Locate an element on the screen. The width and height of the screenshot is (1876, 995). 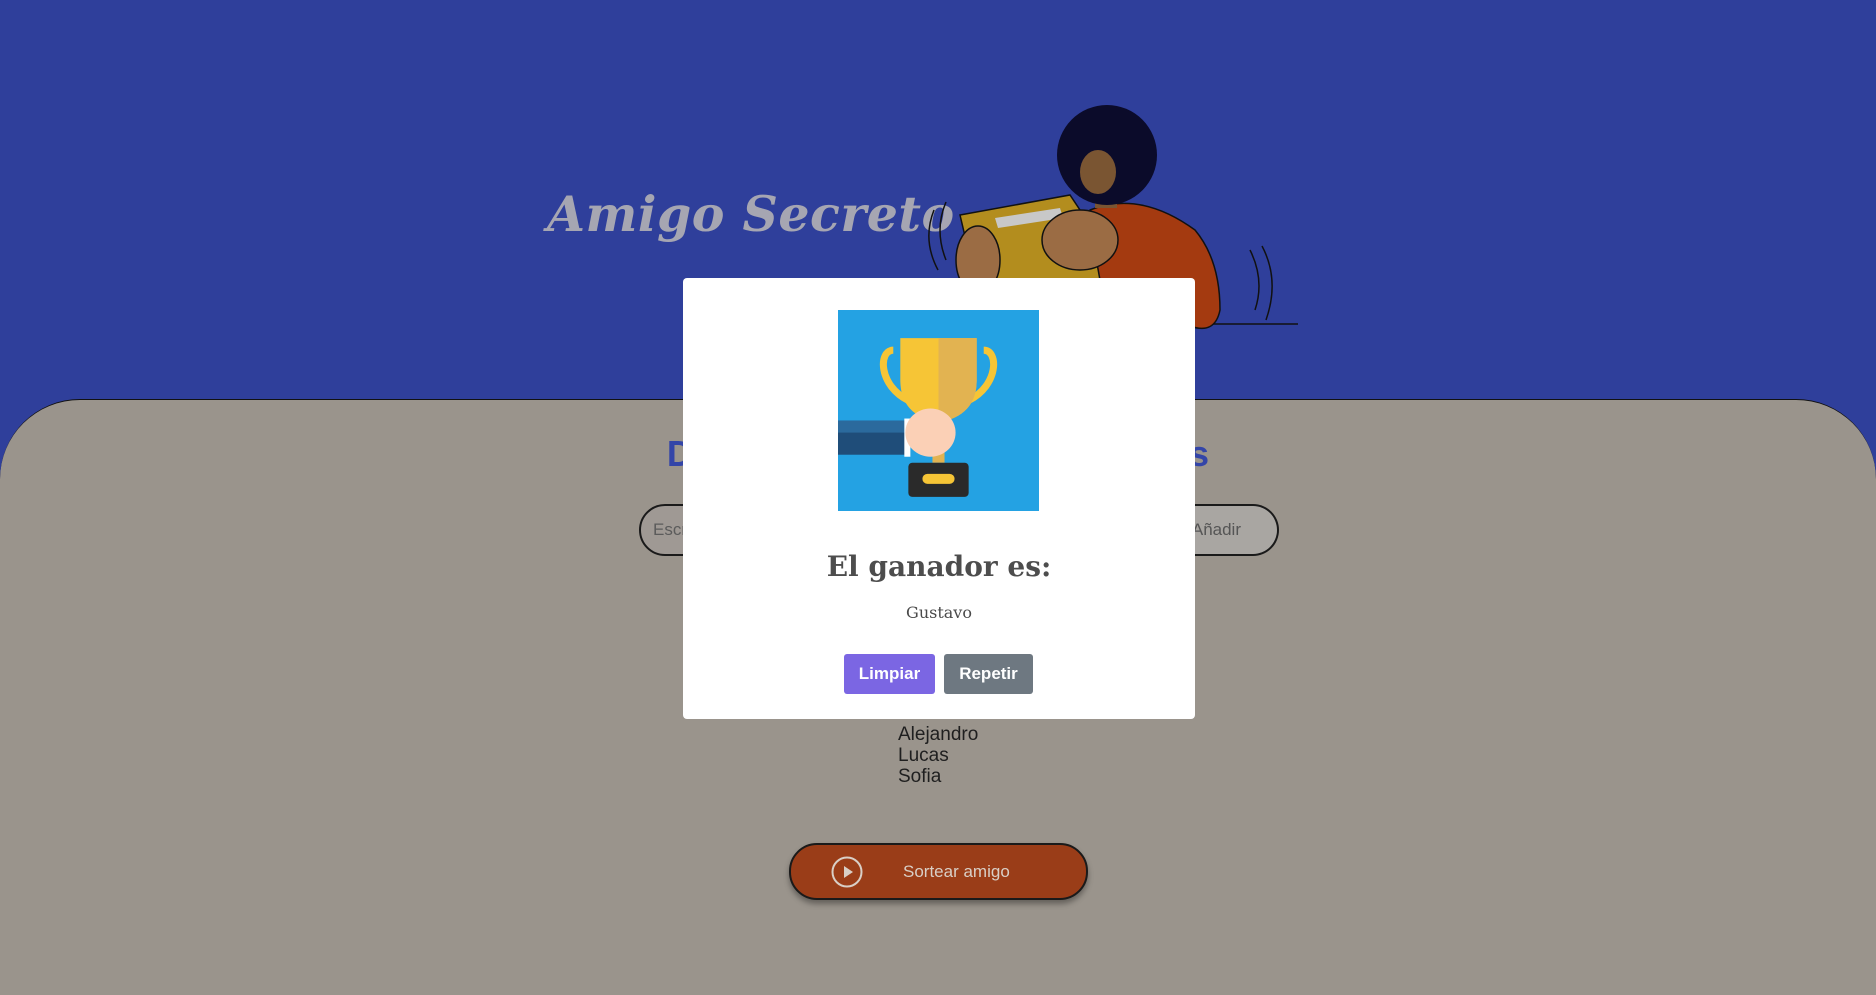
winner-name: Gustavo is located at coordinates (939, 612).